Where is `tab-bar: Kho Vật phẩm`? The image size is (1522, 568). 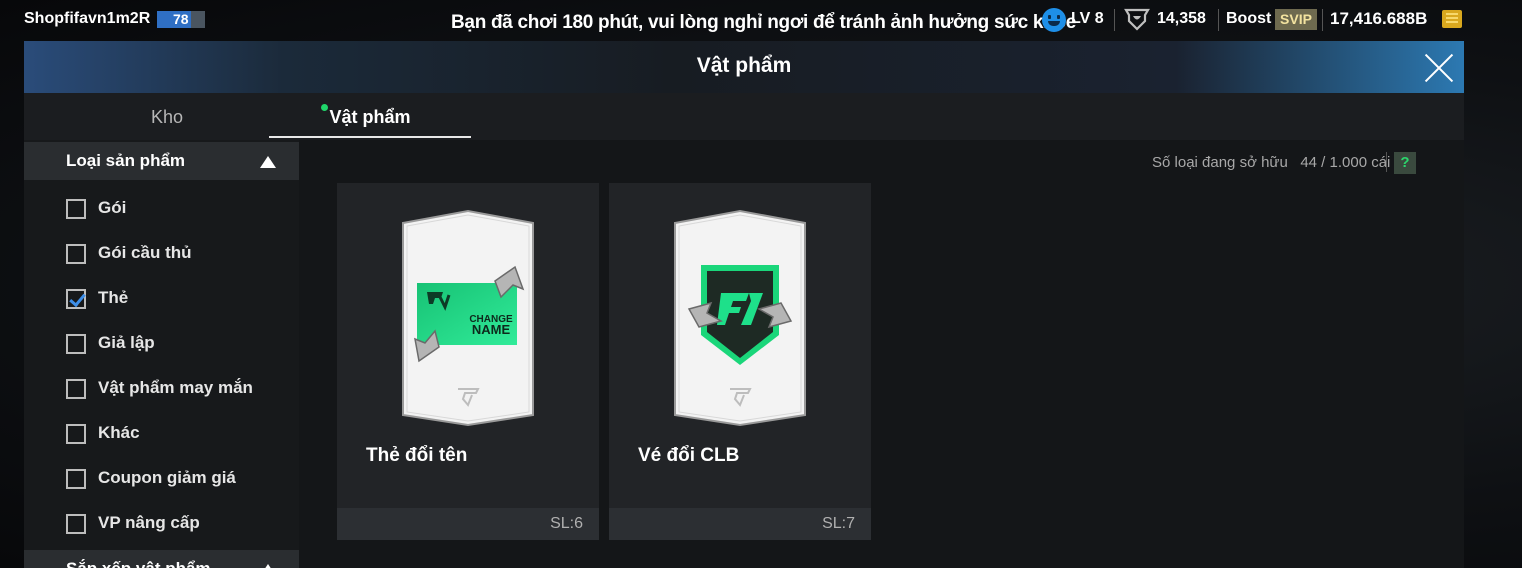 tab-bar: Kho Vật phẩm is located at coordinates (744, 116).